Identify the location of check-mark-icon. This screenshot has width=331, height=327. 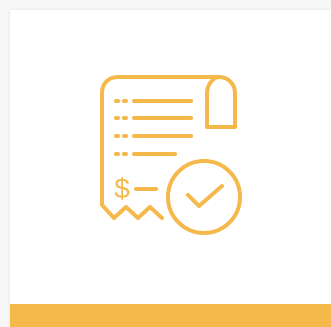
(205, 196).